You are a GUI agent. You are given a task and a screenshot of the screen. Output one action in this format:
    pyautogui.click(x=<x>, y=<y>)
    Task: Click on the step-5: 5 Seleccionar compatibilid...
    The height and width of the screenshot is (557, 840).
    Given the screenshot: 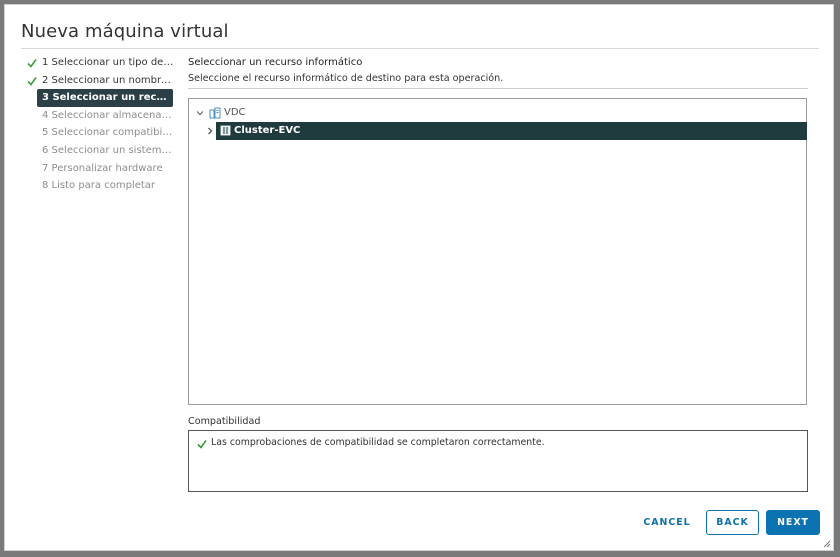 What is the action you would take?
    pyautogui.click(x=100, y=133)
    